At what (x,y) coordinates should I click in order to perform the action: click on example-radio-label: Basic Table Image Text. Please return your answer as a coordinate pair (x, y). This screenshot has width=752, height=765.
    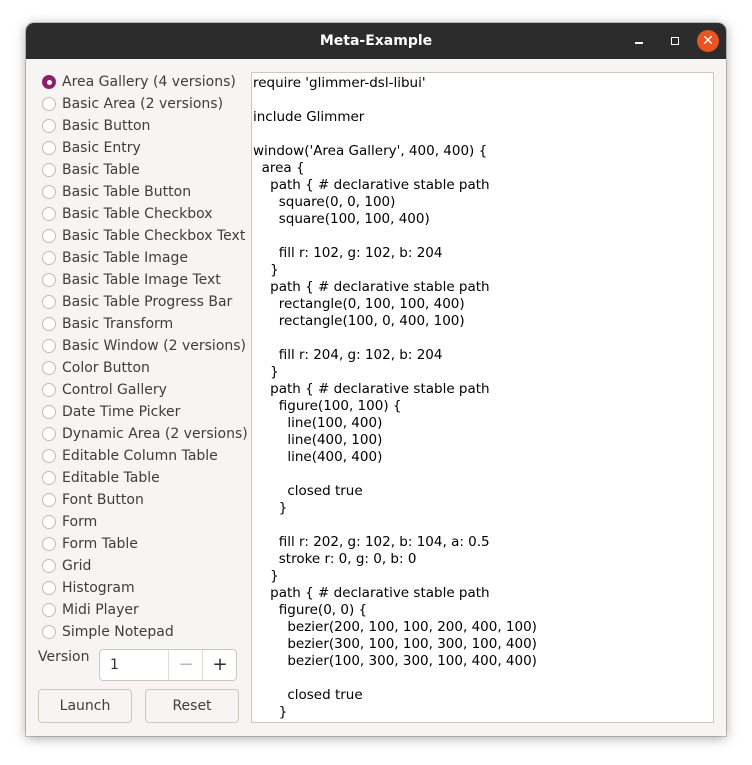
    Looking at the image, I should click on (141, 280).